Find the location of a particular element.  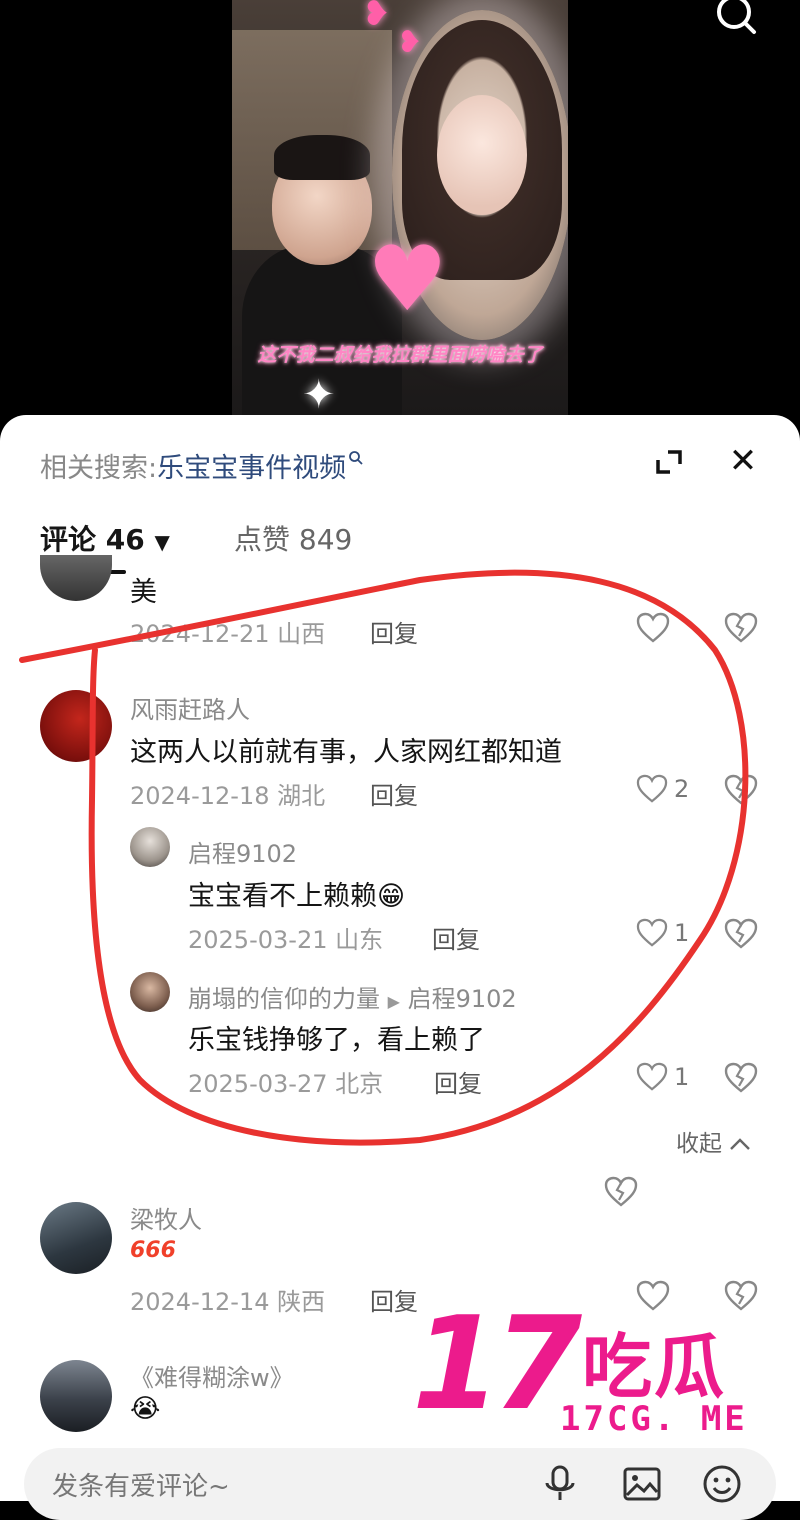

emoji-icon is located at coordinates (722, 1484).